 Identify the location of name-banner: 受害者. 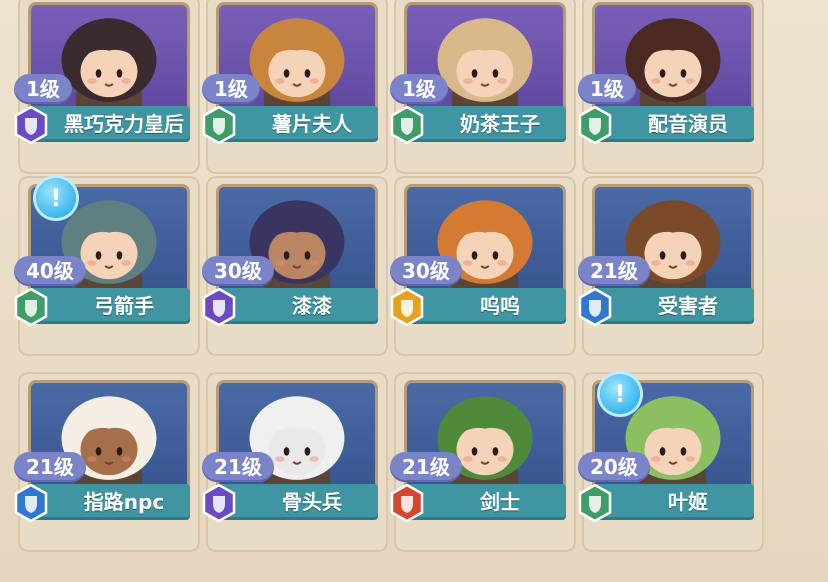
(673, 306).